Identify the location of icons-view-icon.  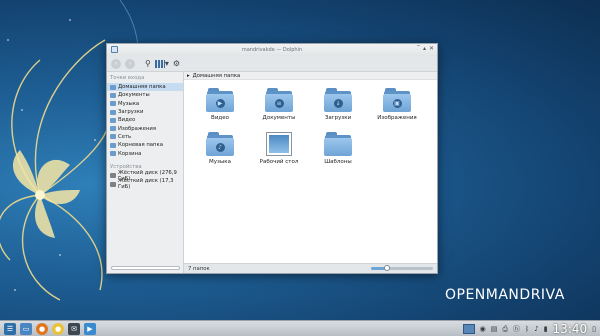
(159, 63).